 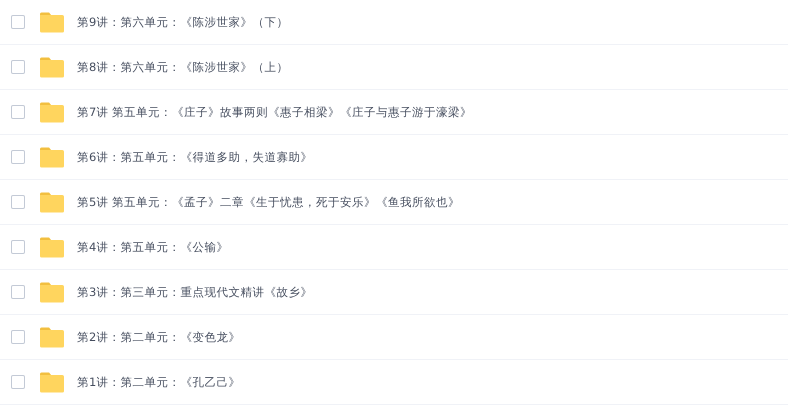 I want to click on folder-name: 第5讲 第五单元：《孟子》二章《生于忧患，死于安乐》《鱼我所欲也》, so click(x=268, y=202).